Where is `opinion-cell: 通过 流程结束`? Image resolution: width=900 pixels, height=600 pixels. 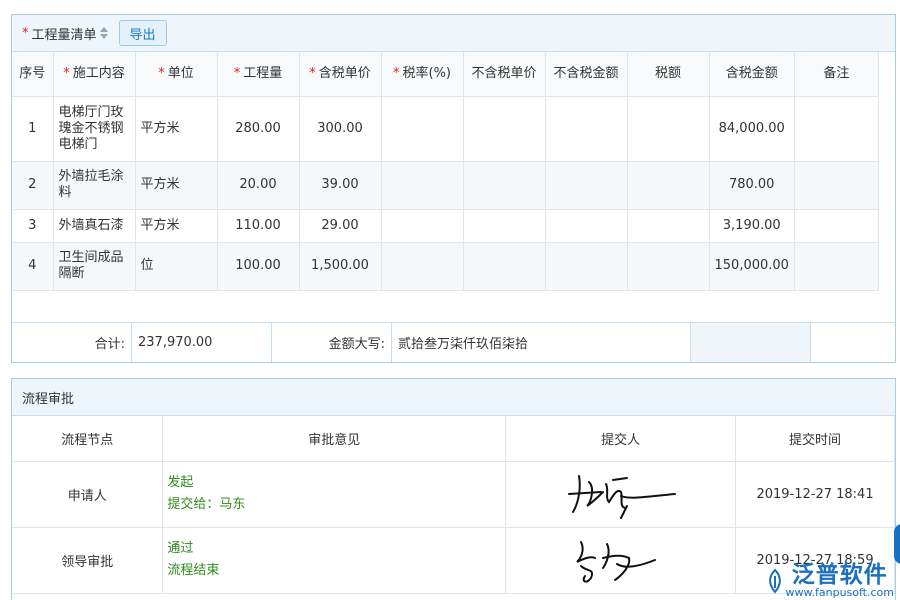 opinion-cell: 通过 流程结束 is located at coordinates (334, 560).